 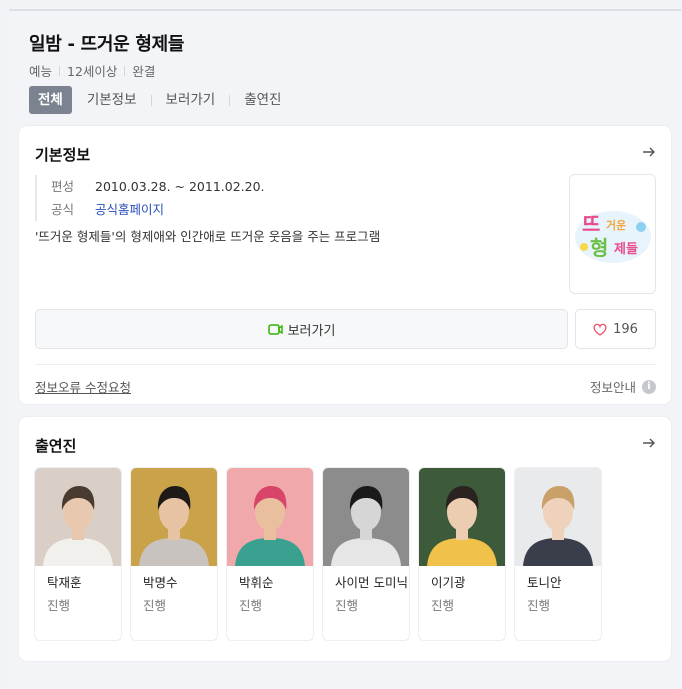 I want to click on cast-member-card: 박휘순진행, so click(x=270, y=554).